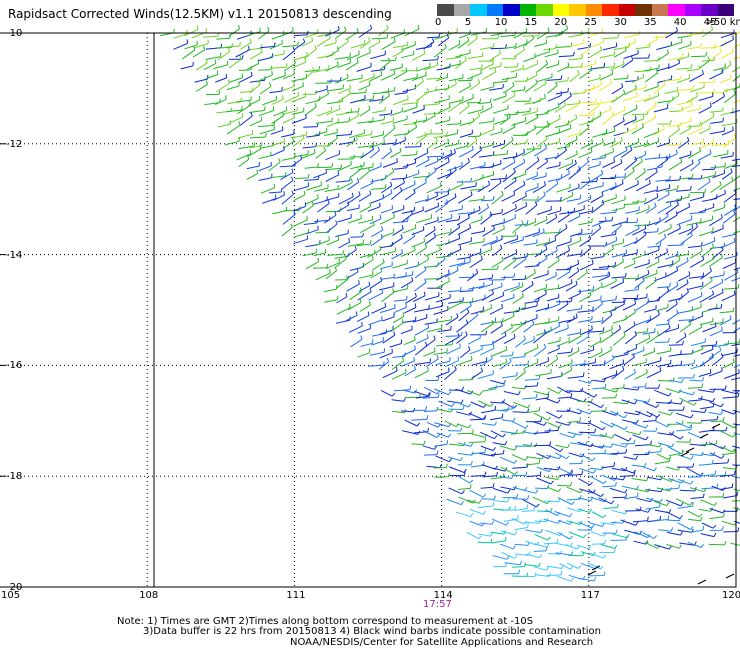 This screenshot has width=740, height=650. Describe the element at coordinates (702, 582) in the screenshot. I see `contaminated-wind-barb` at that location.